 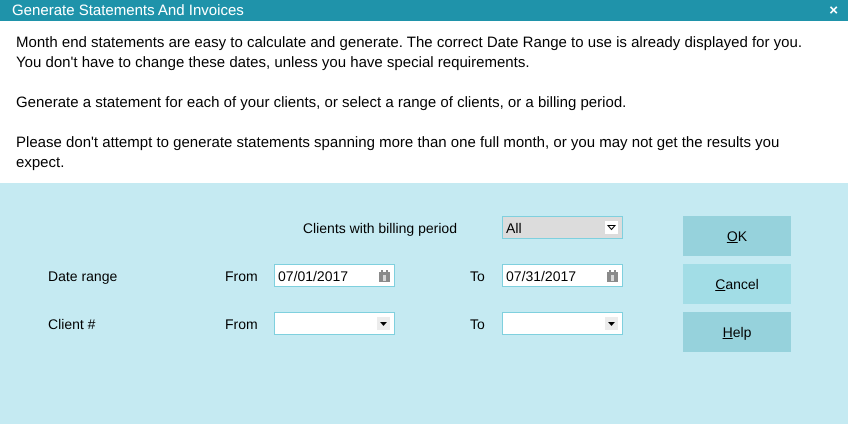 What do you see at coordinates (737, 236) in the screenshot?
I see `ok-button: OK` at bounding box center [737, 236].